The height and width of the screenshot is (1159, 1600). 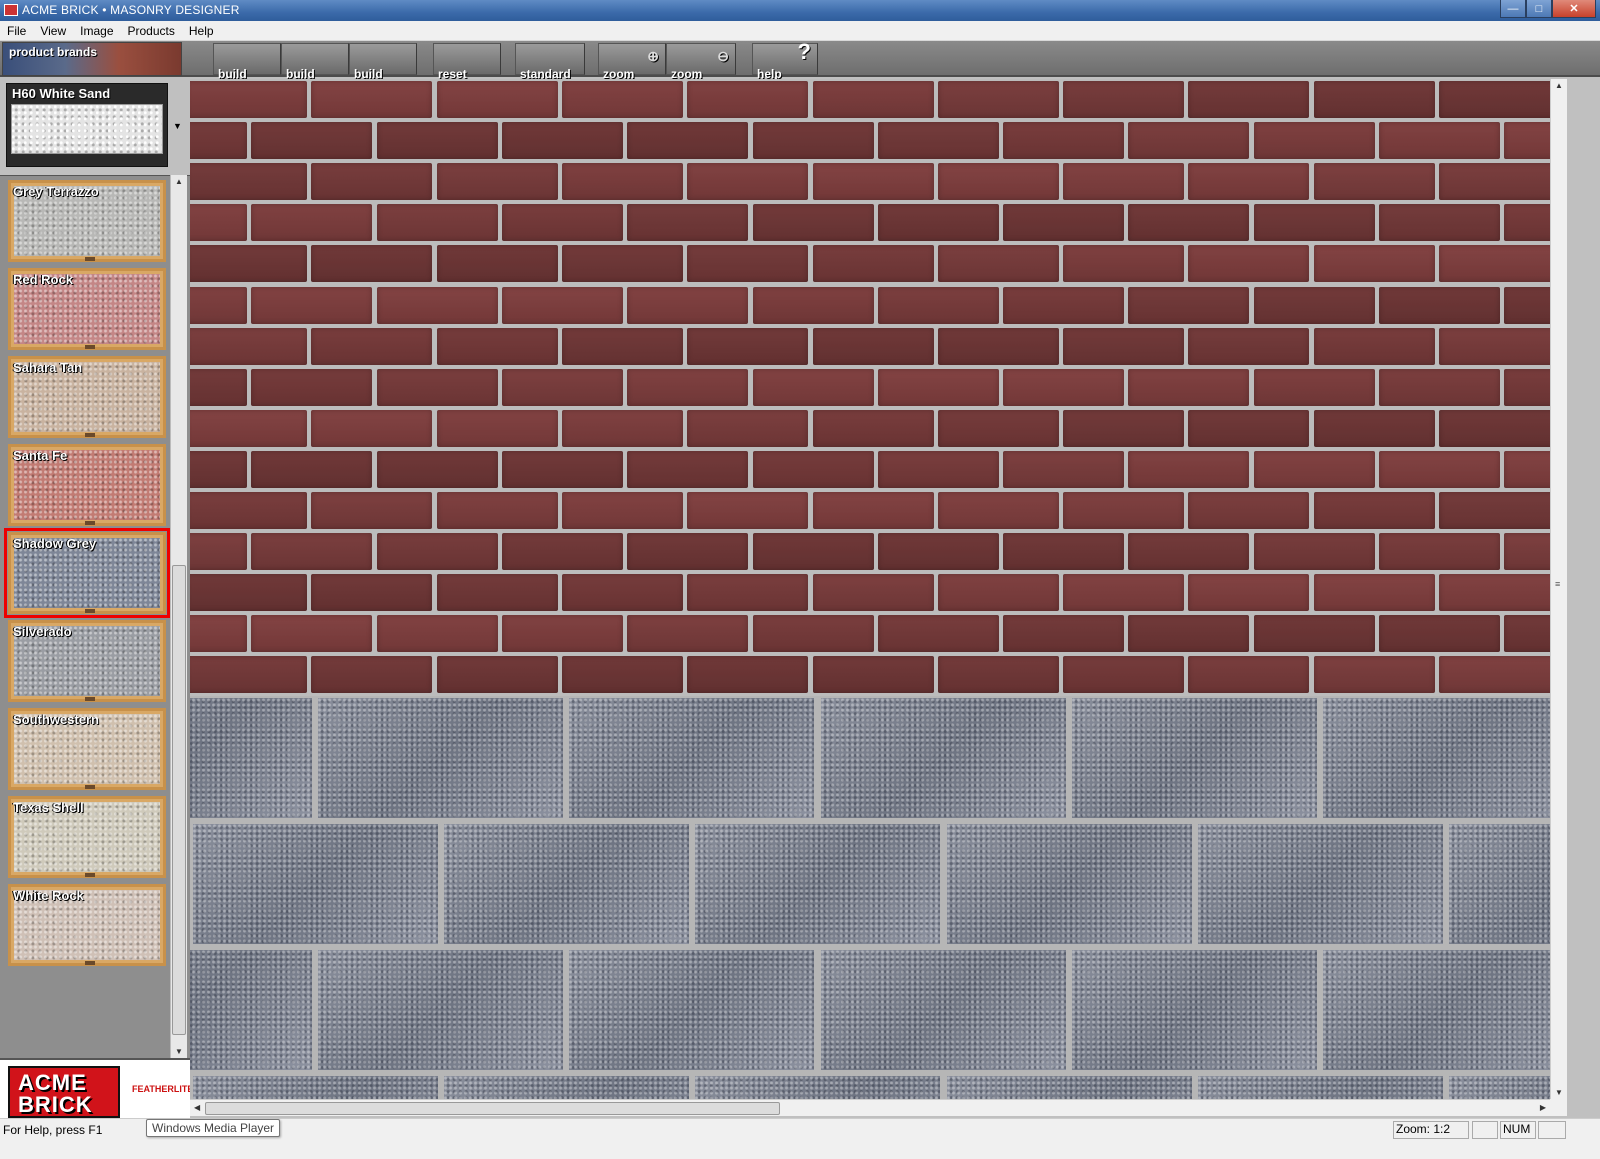 What do you see at coordinates (61, 93) in the screenshot?
I see `current-product-name: H60 White Sand` at bounding box center [61, 93].